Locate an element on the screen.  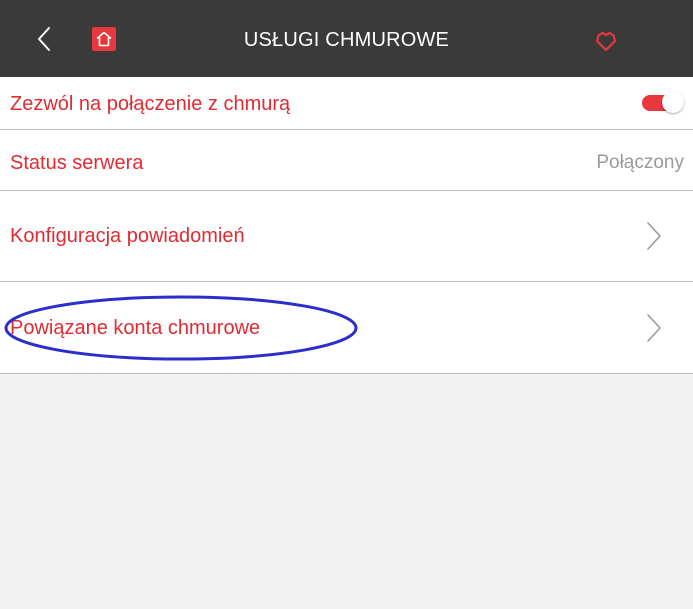
home-button is located at coordinates (104, 39).